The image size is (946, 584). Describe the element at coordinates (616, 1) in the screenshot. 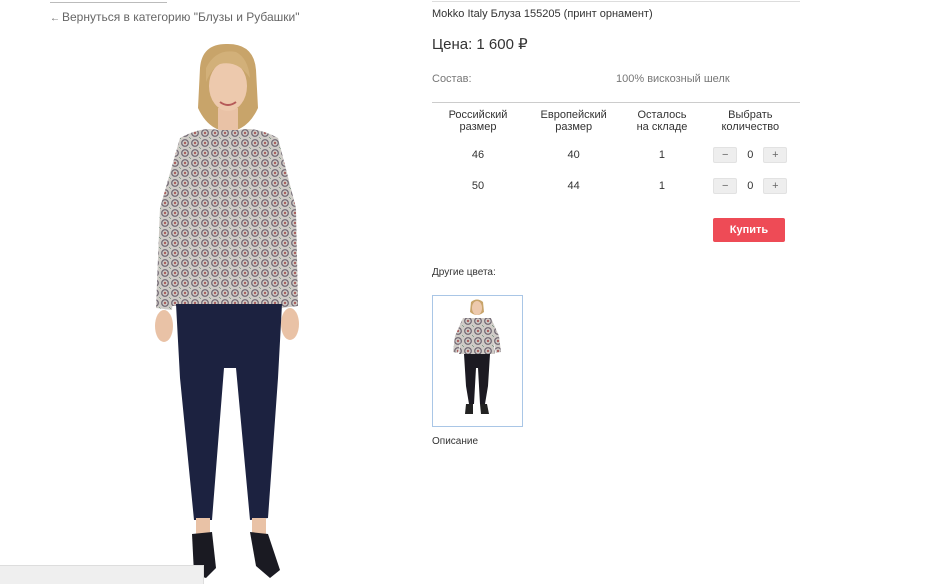

I see `top-divider-right` at that location.